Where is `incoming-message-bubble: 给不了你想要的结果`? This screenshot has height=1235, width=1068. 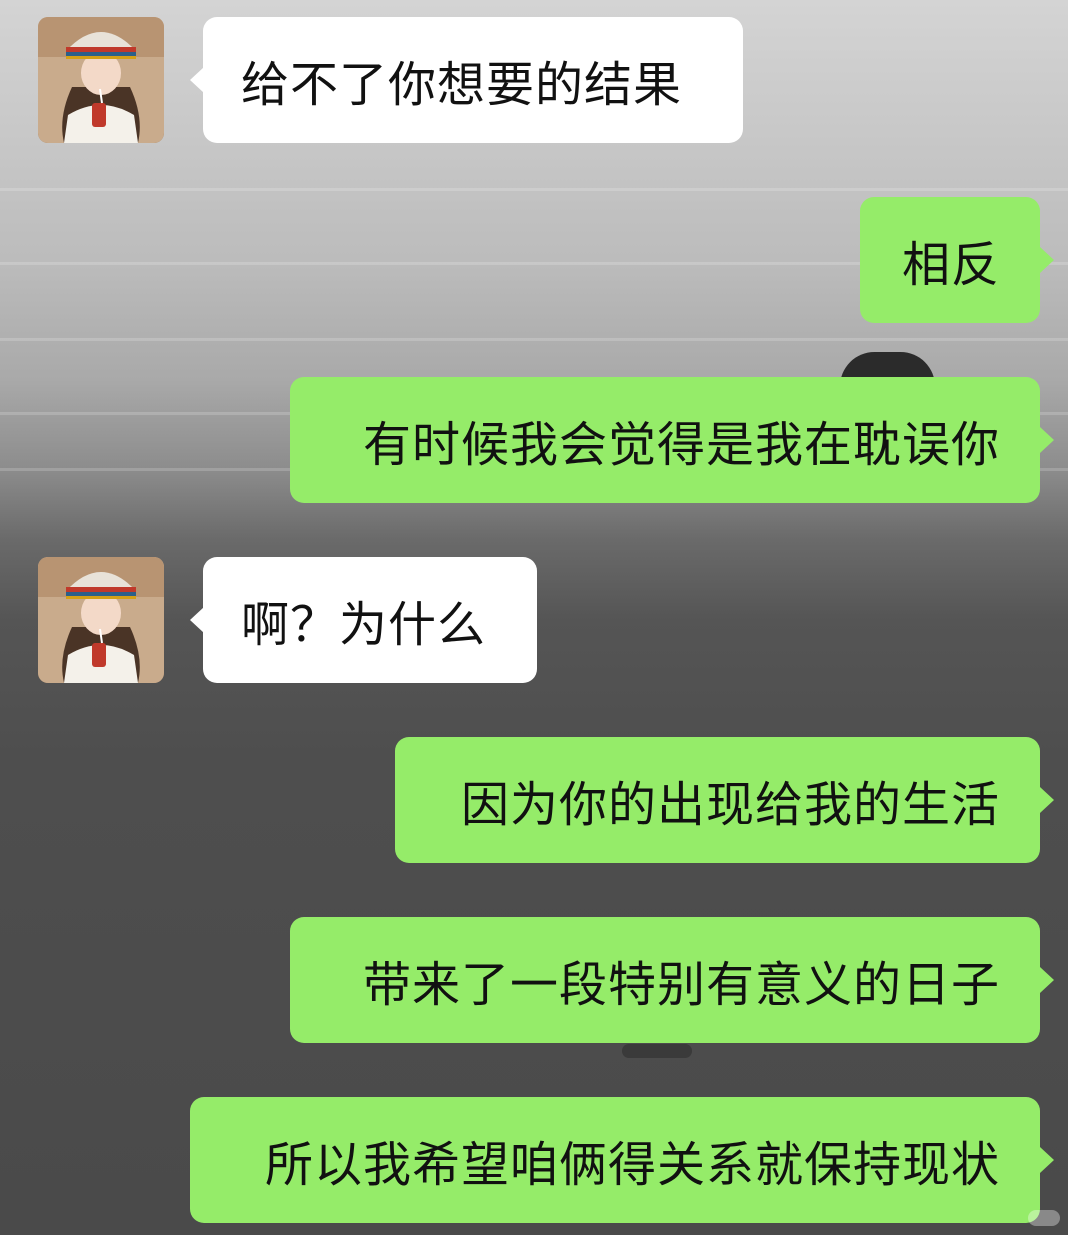 incoming-message-bubble: 给不了你想要的结果 is located at coordinates (466, 80).